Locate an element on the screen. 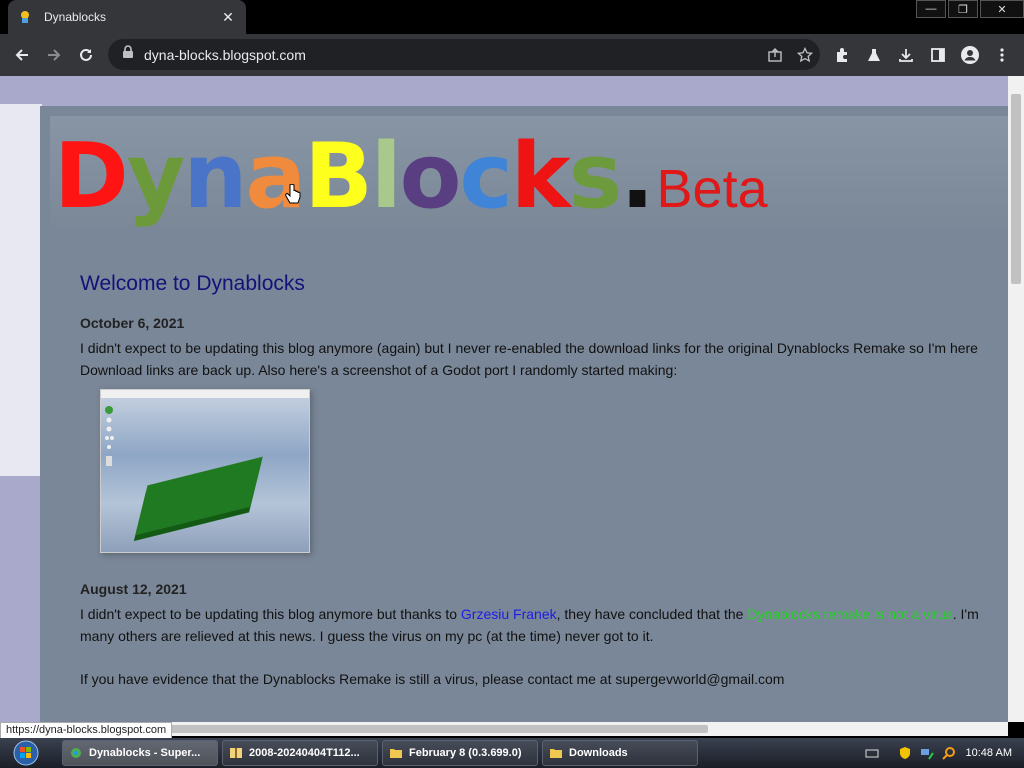  address-bar: dyna-blocks.blogspot.com is located at coordinates (464, 54).